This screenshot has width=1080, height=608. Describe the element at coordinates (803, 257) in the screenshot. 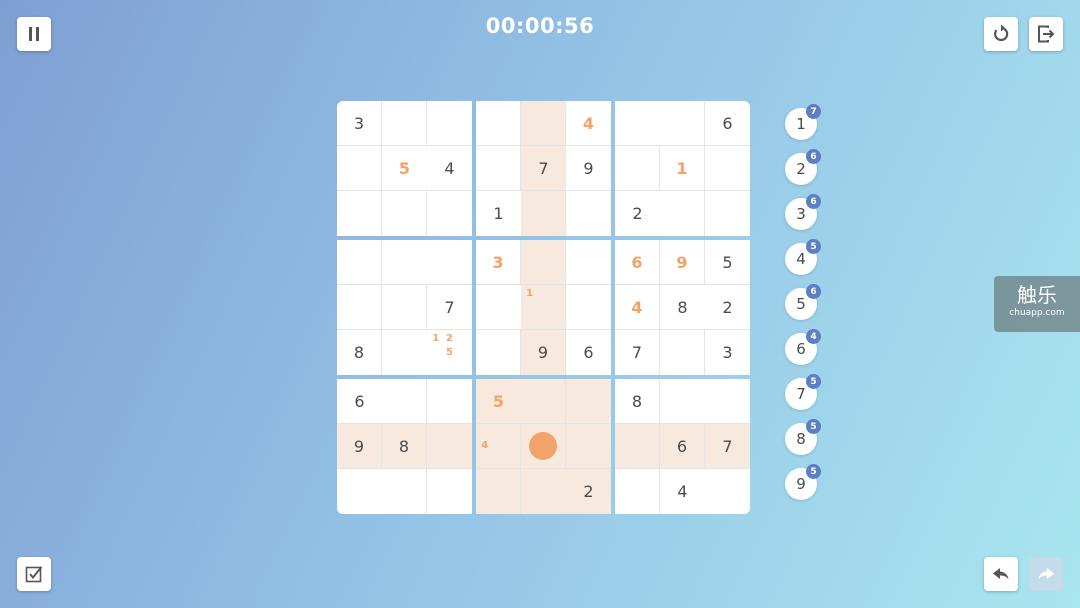

I see `number-pad-key: 45` at that location.